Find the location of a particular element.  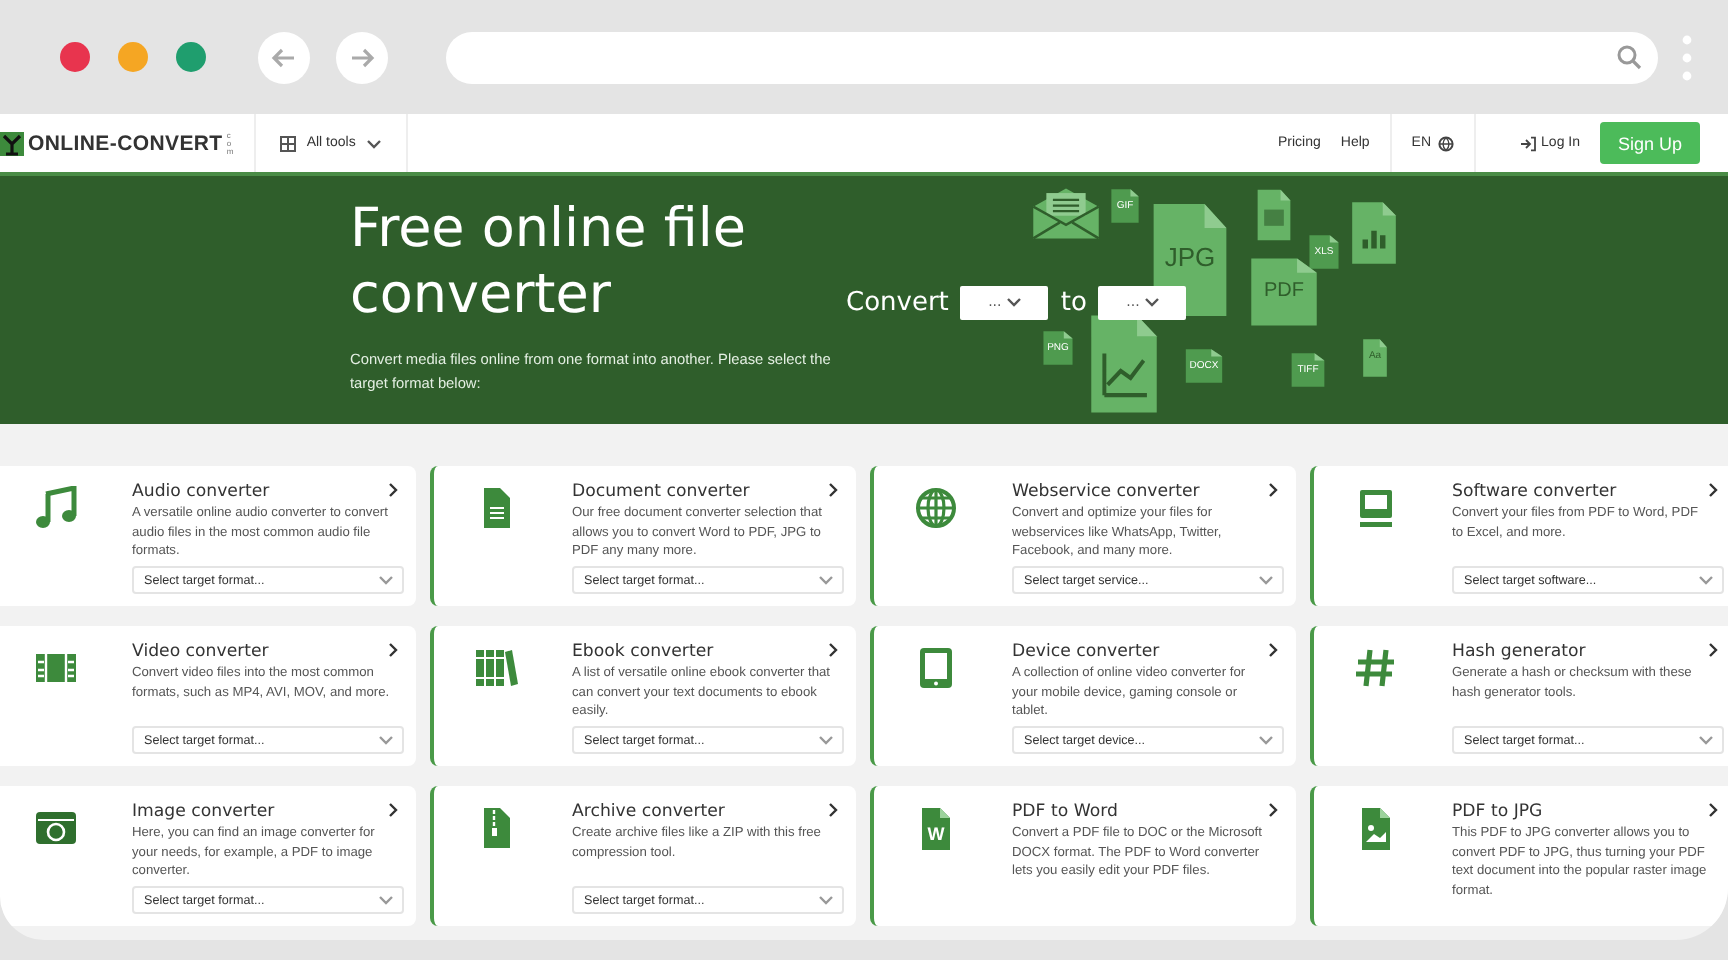

grid-icon is located at coordinates (288, 143).